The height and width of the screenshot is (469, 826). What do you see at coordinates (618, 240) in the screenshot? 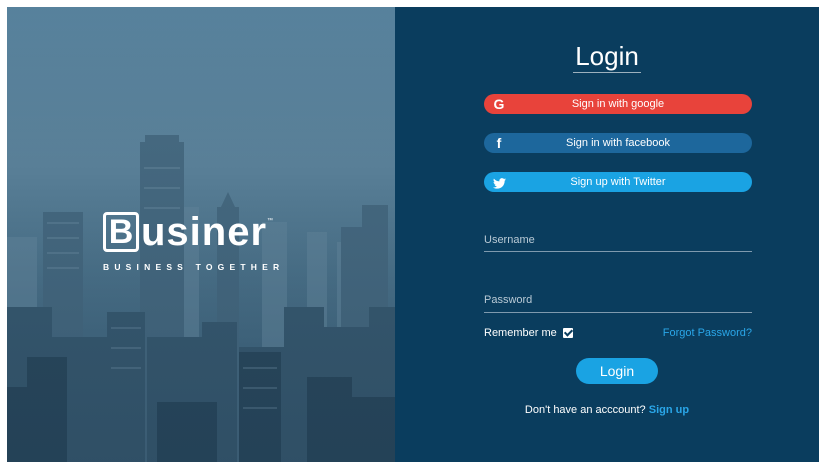
I see `username-input` at bounding box center [618, 240].